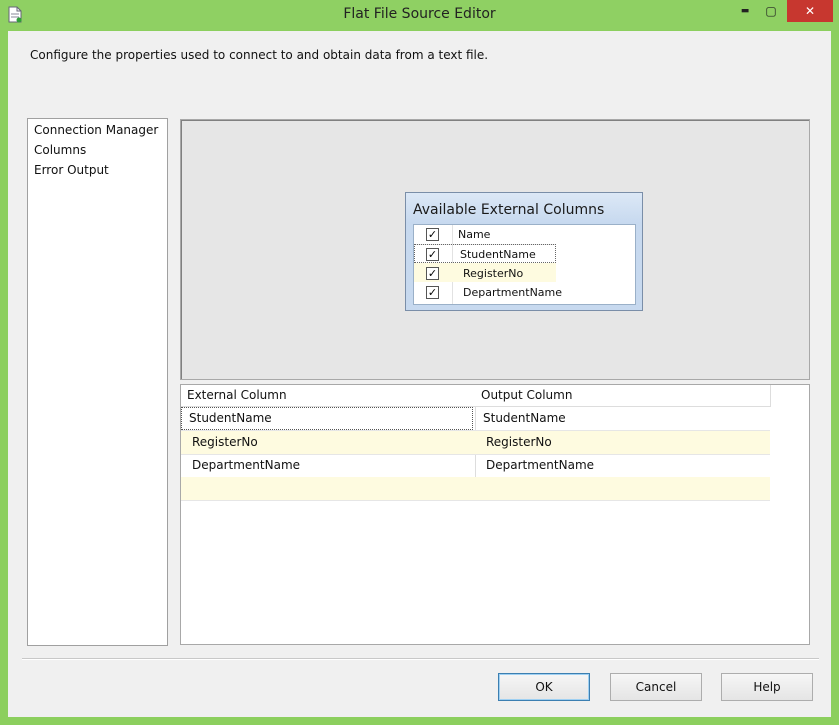 This screenshot has width=839, height=725. I want to click on list-header-name: Name, so click(474, 234).